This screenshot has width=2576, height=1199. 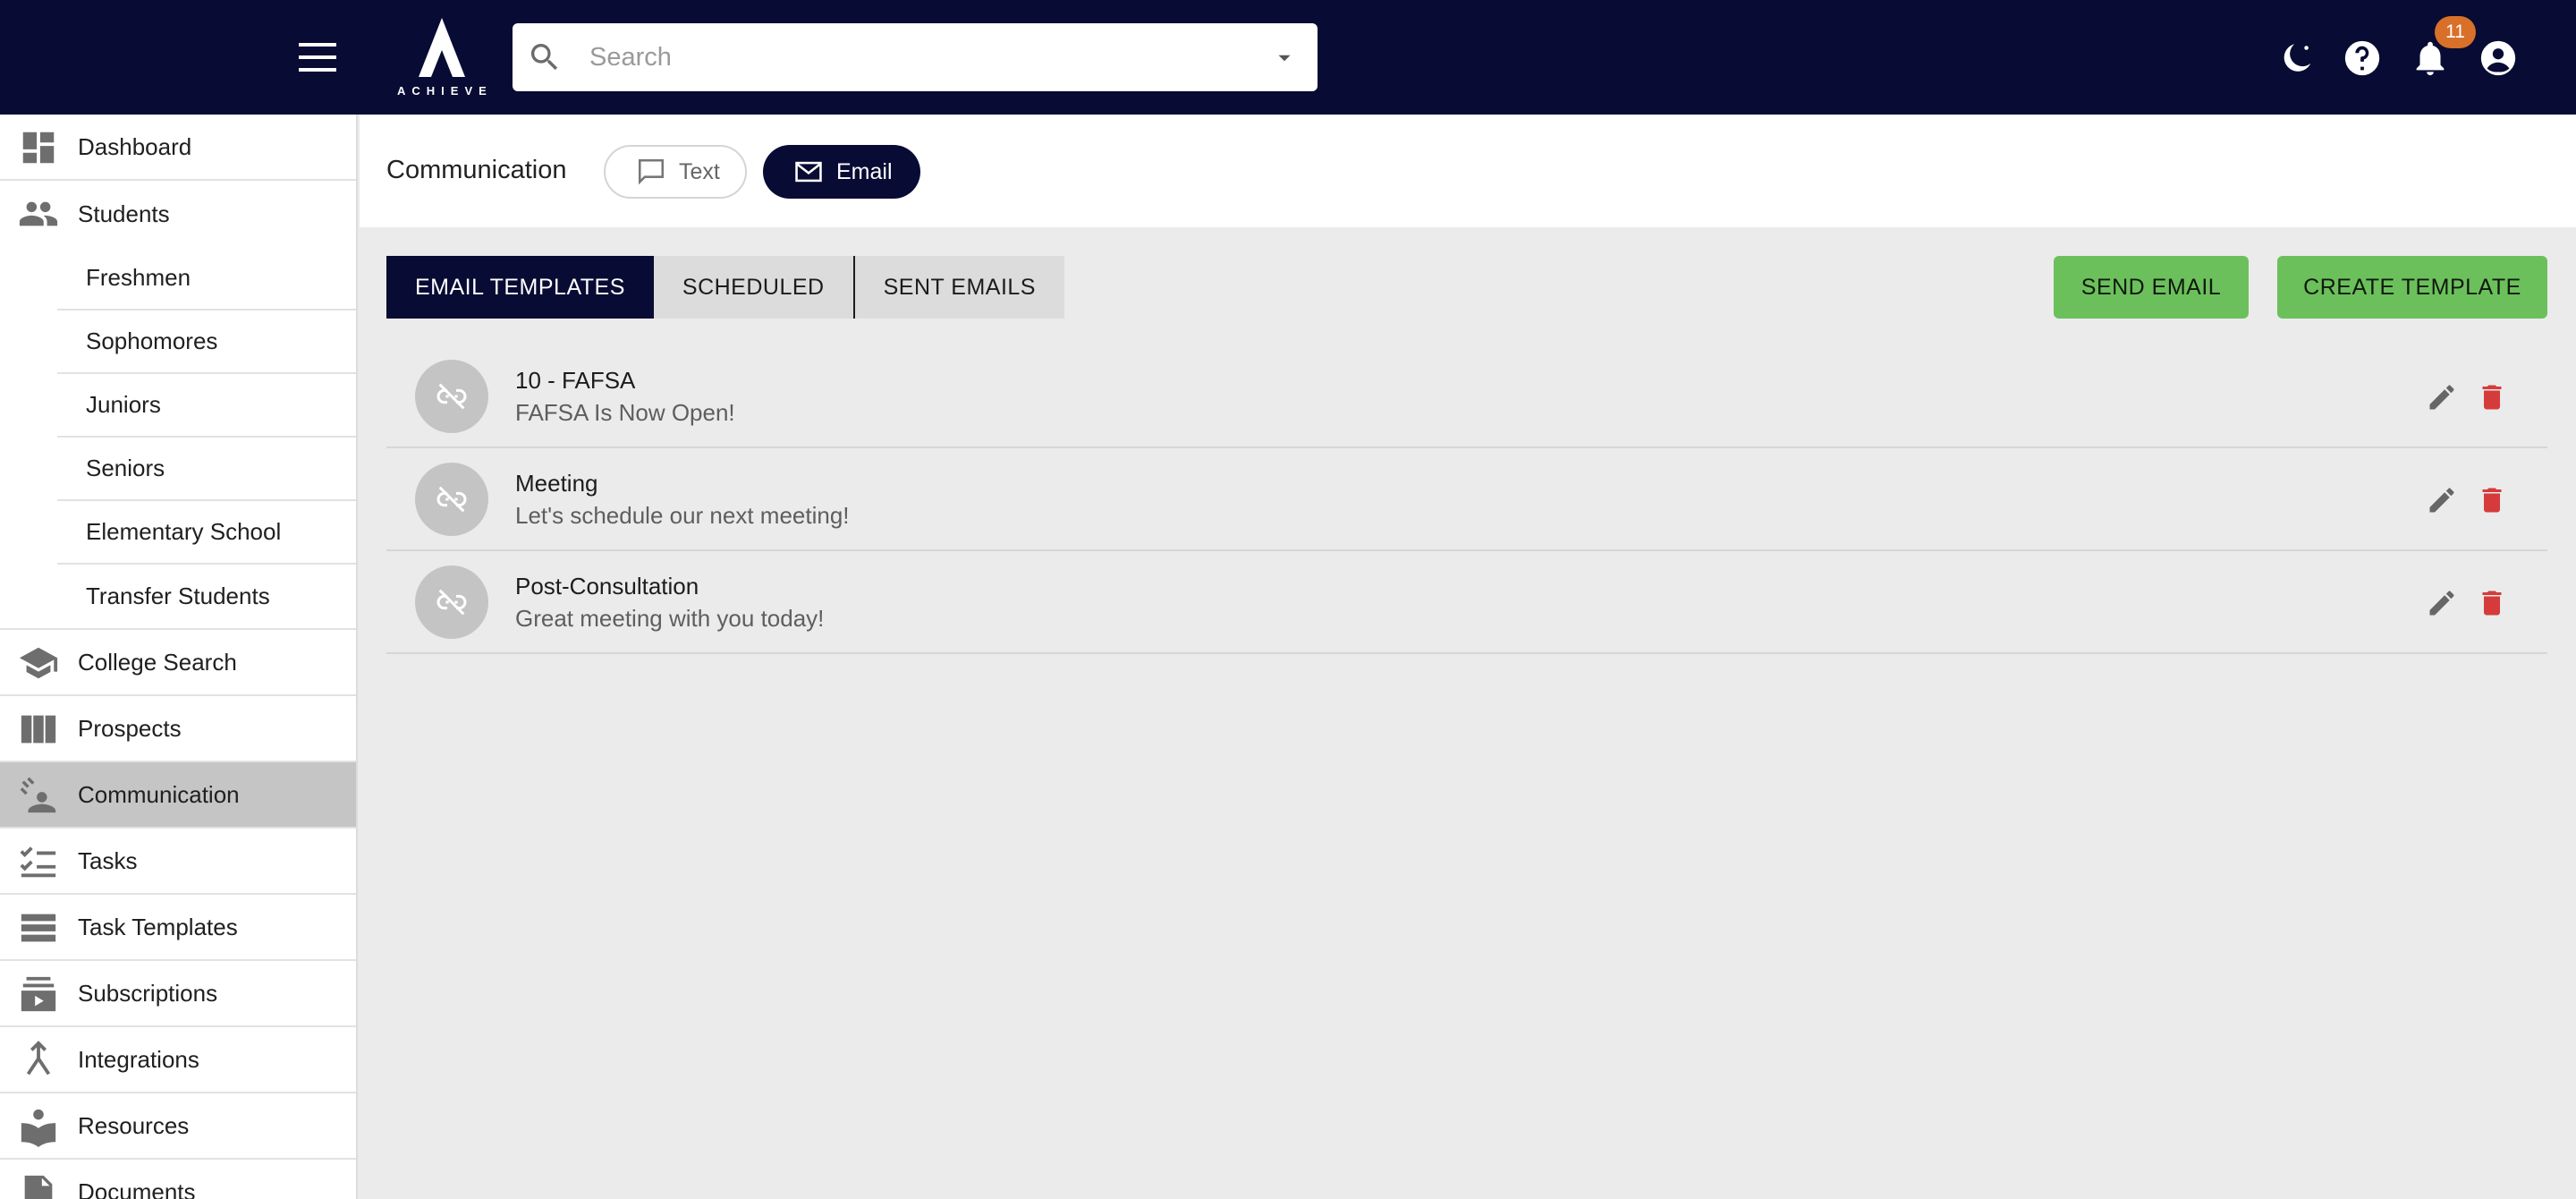 What do you see at coordinates (607, 586) in the screenshot?
I see `template-title: Post-Consultation` at bounding box center [607, 586].